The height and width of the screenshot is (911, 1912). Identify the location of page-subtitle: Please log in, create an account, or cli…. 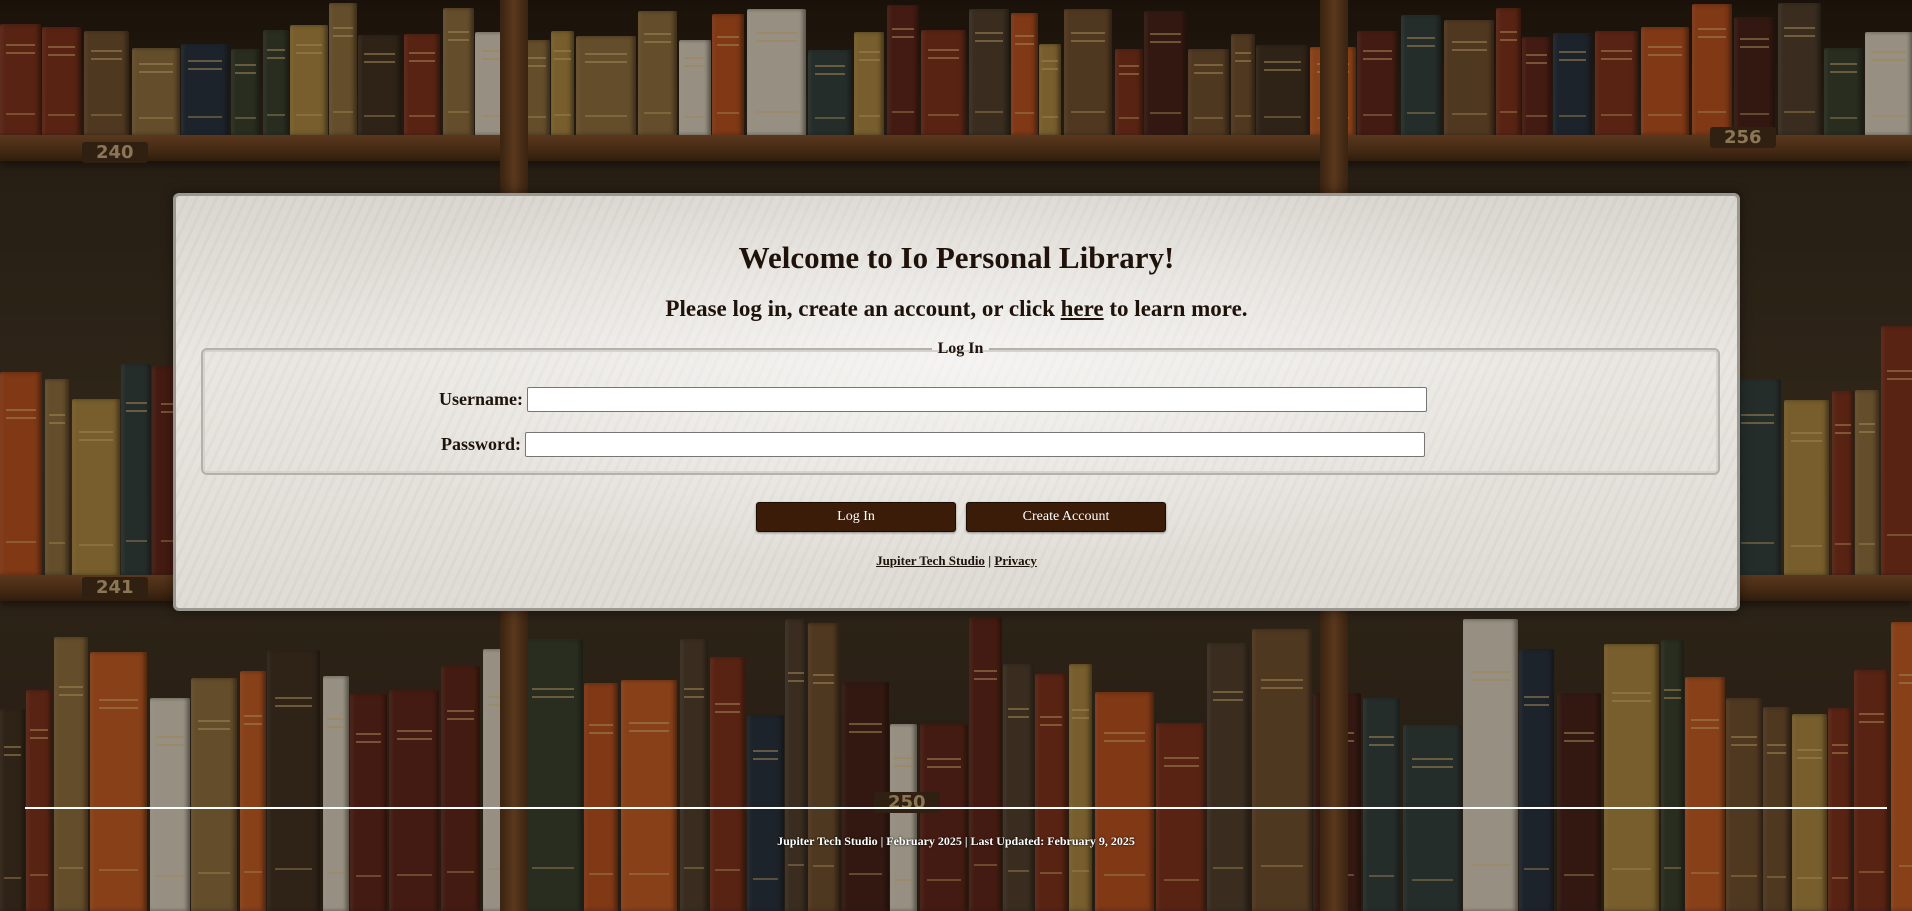
(956, 309).